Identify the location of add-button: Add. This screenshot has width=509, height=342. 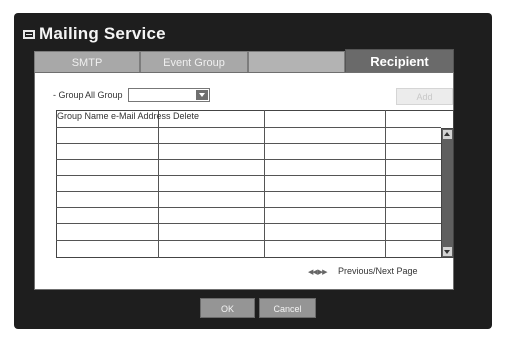
(424, 96).